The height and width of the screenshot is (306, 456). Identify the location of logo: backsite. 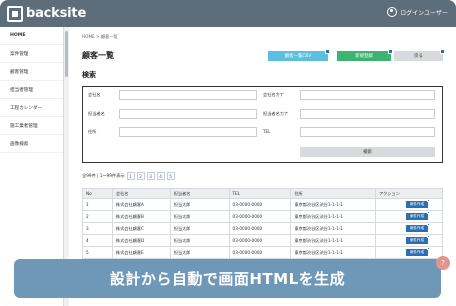
(47, 13).